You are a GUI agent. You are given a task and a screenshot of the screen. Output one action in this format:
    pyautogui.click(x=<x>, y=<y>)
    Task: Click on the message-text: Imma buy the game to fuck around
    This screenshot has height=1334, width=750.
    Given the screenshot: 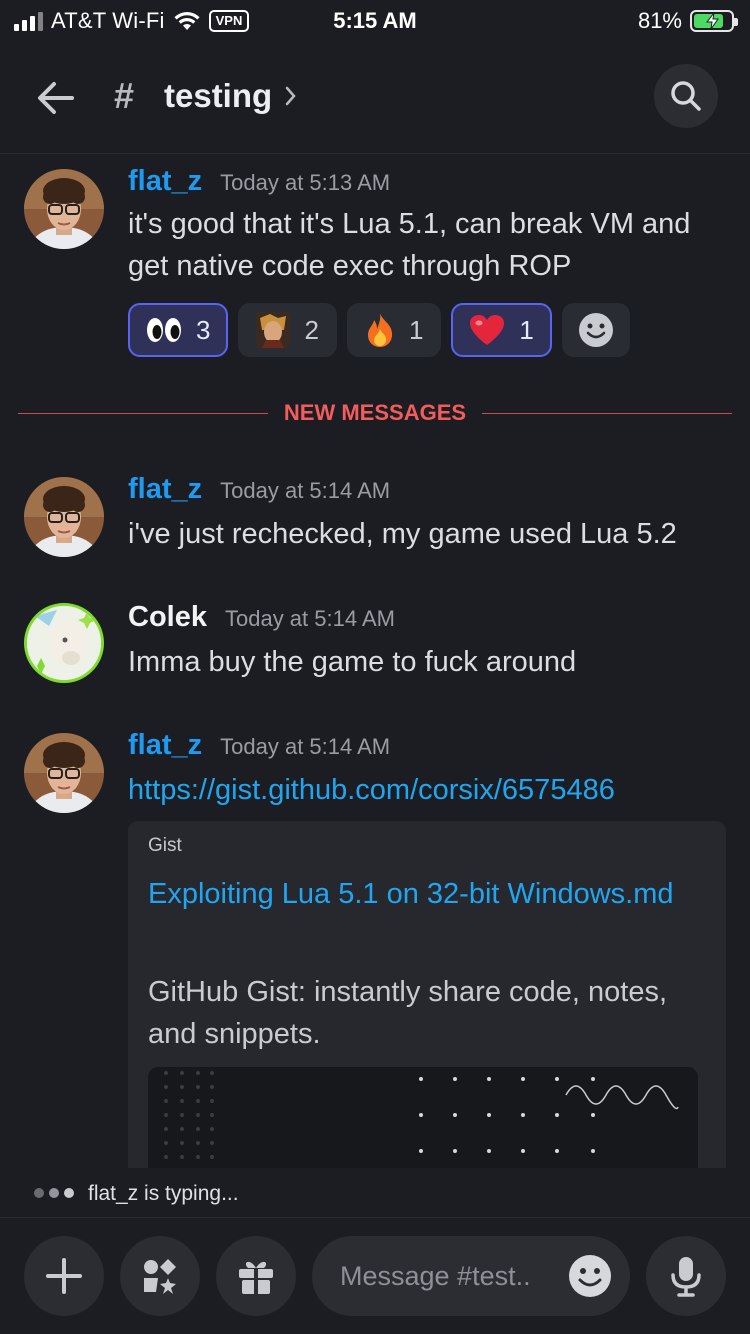 What is the action you would take?
    pyautogui.click(x=352, y=662)
    